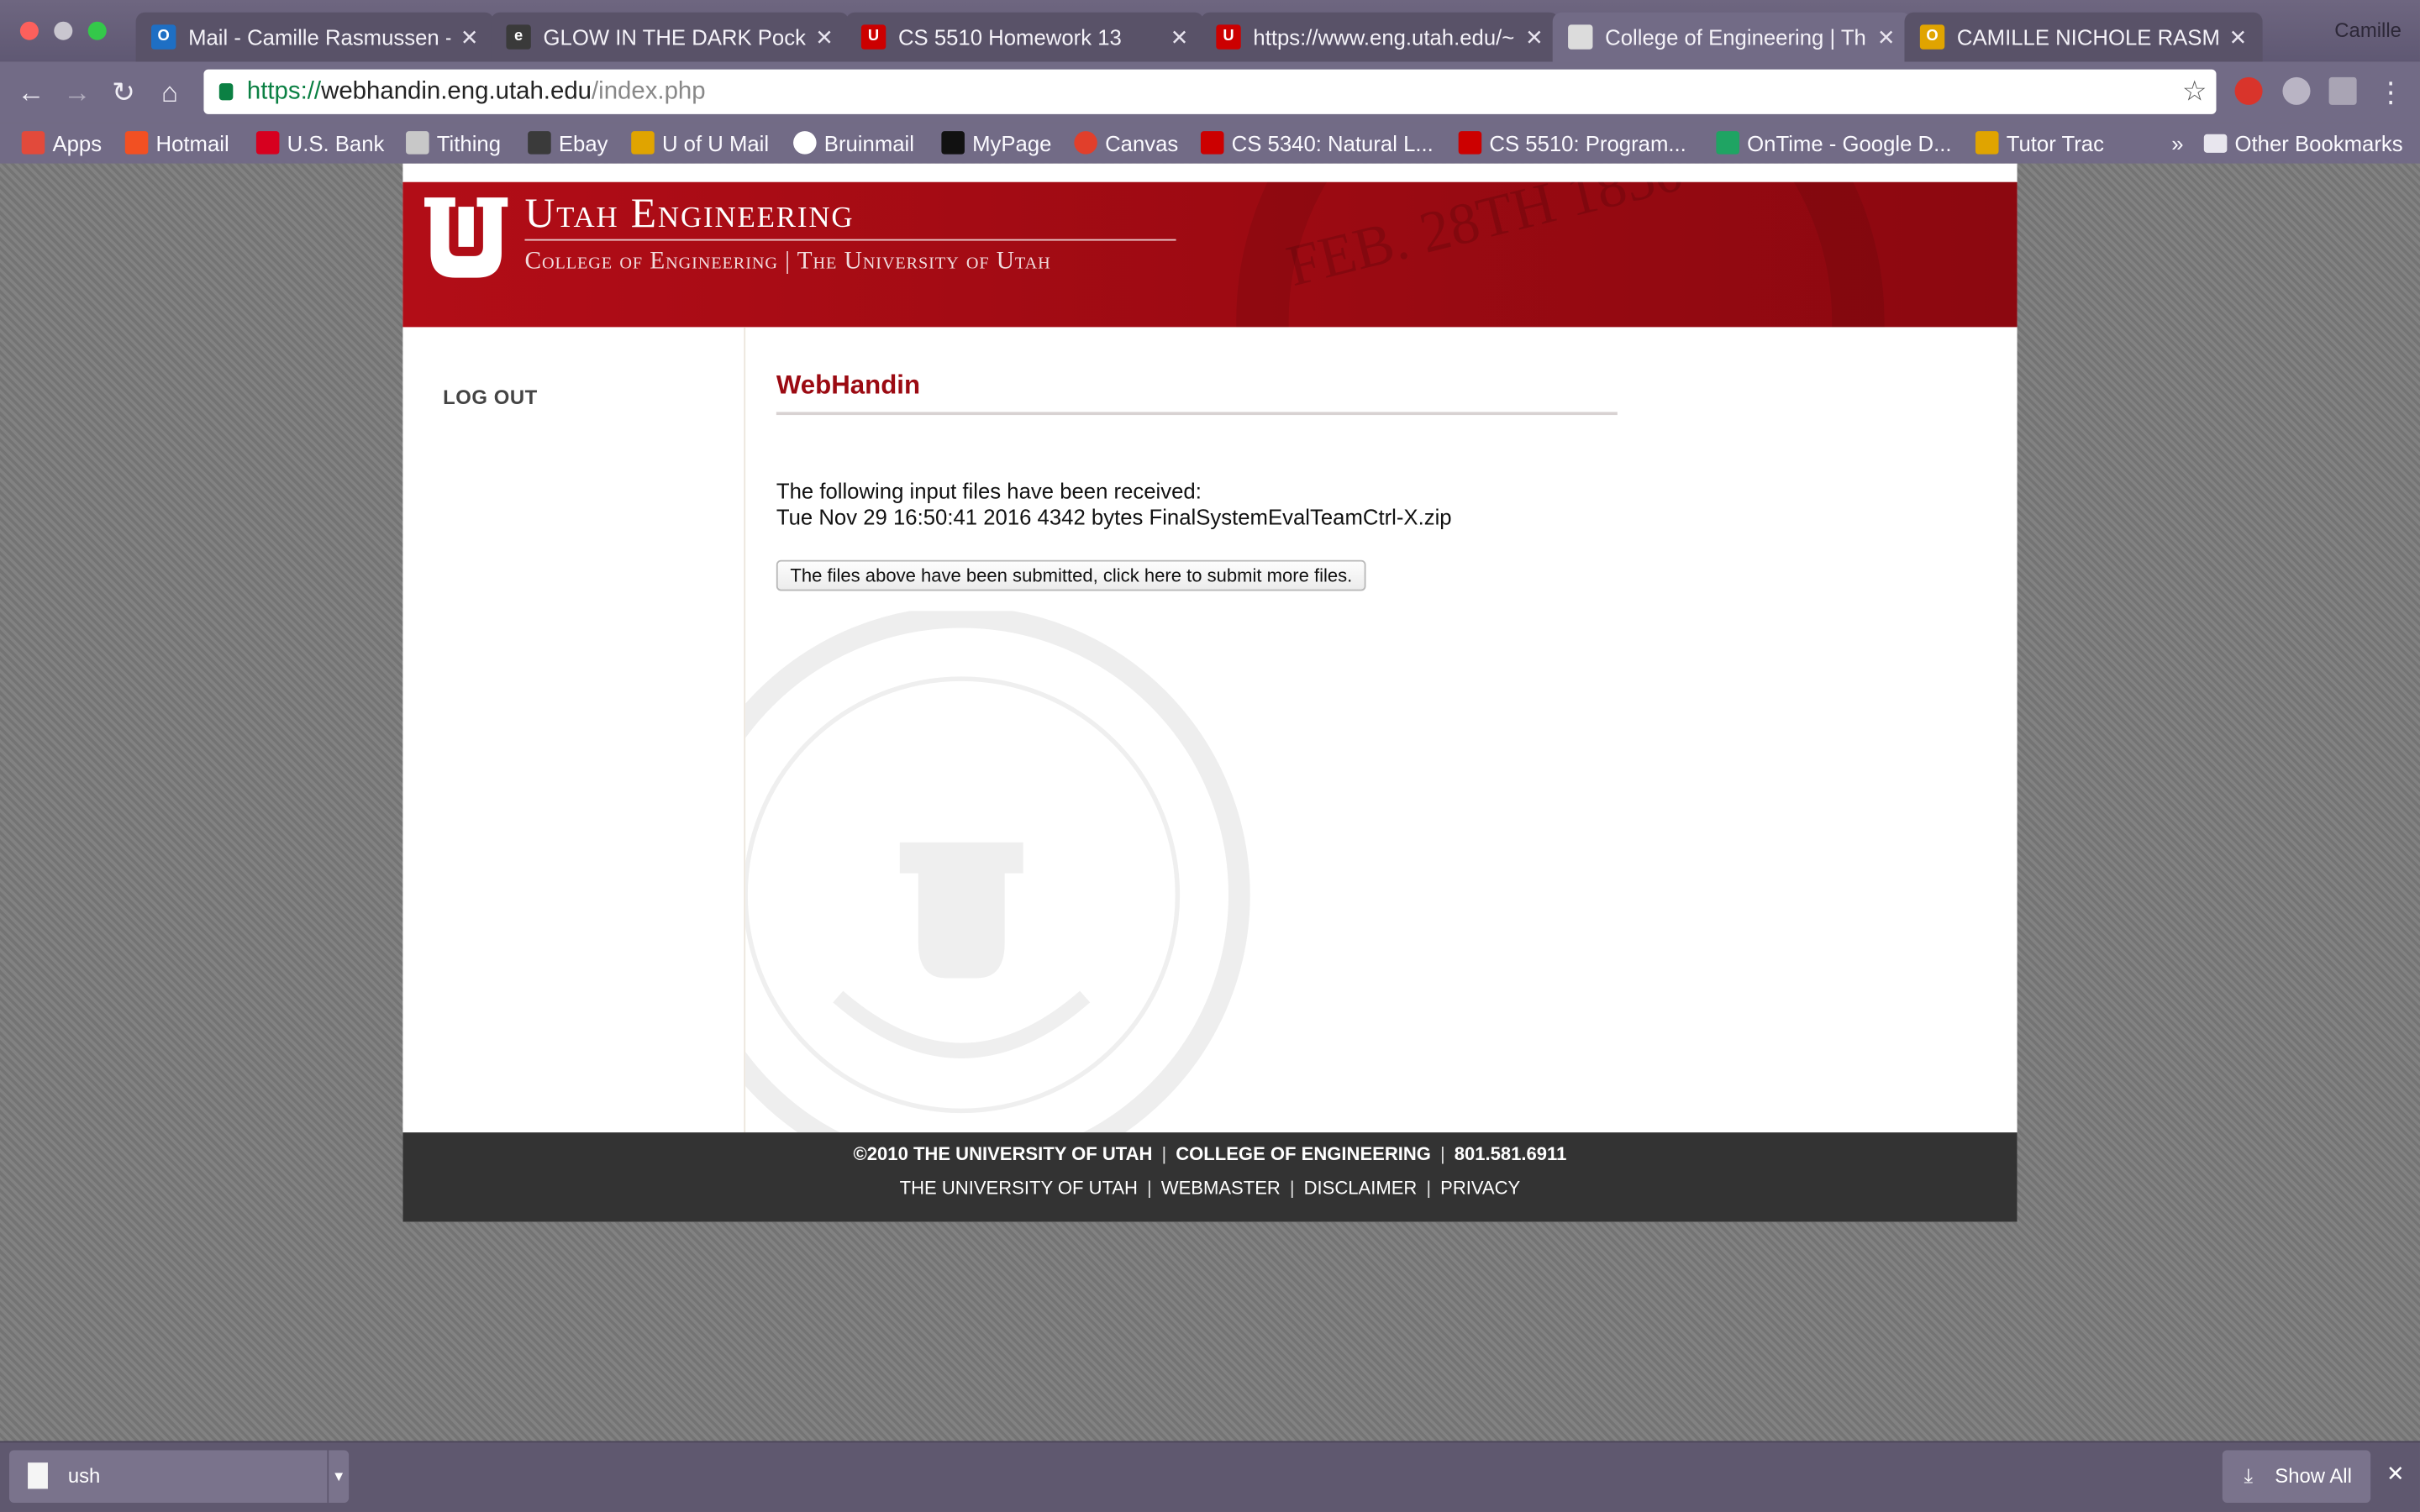 The image size is (2420, 1512). I want to click on download-item: ush ▼, so click(180, 1476).